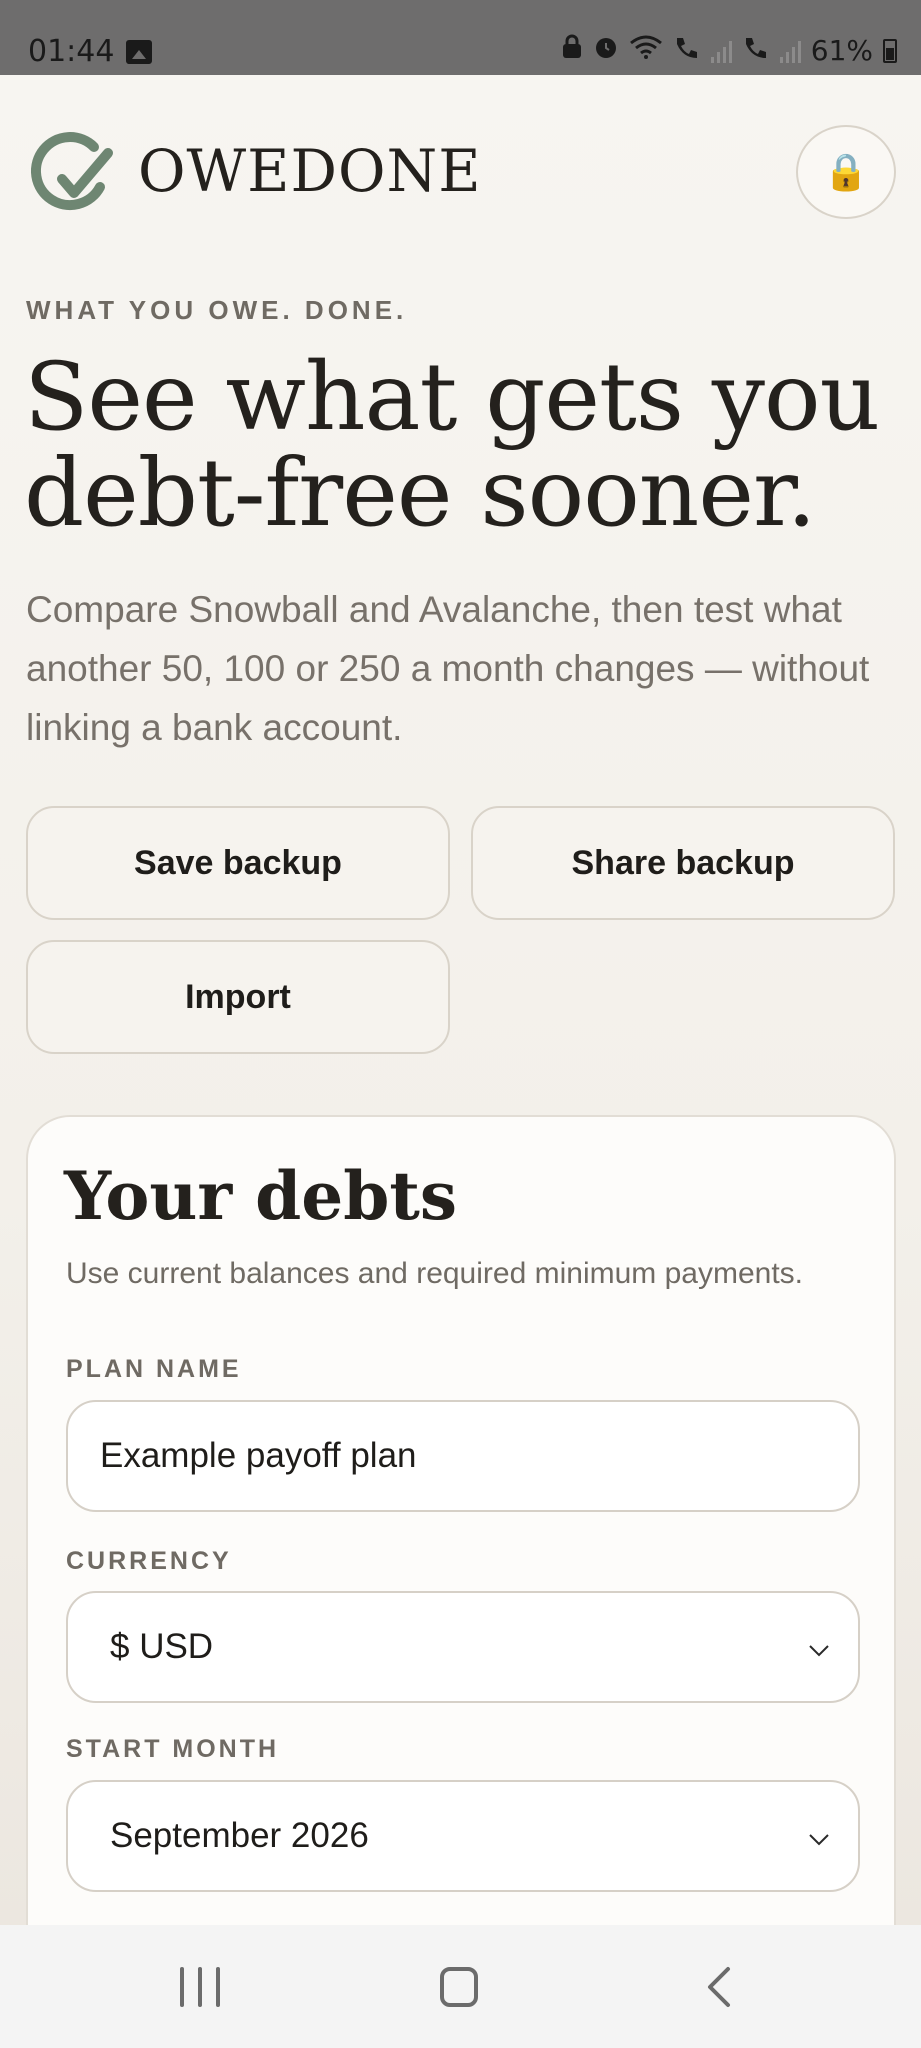 Image resolution: width=921 pixels, height=2048 pixels. I want to click on start-month-value: September 2026, so click(239, 1835).